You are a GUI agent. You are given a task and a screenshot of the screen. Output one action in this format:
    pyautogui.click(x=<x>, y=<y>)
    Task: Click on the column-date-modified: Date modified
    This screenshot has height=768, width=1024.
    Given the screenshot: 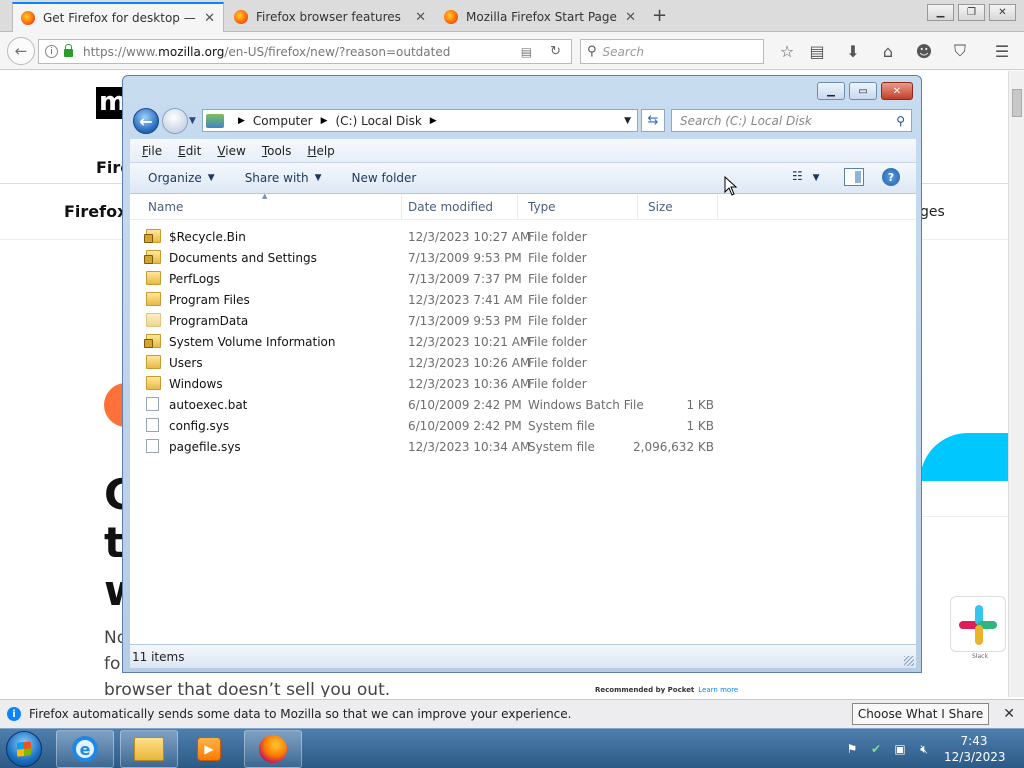 What is the action you would take?
    pyautogui.click(x=458, y=207)
    